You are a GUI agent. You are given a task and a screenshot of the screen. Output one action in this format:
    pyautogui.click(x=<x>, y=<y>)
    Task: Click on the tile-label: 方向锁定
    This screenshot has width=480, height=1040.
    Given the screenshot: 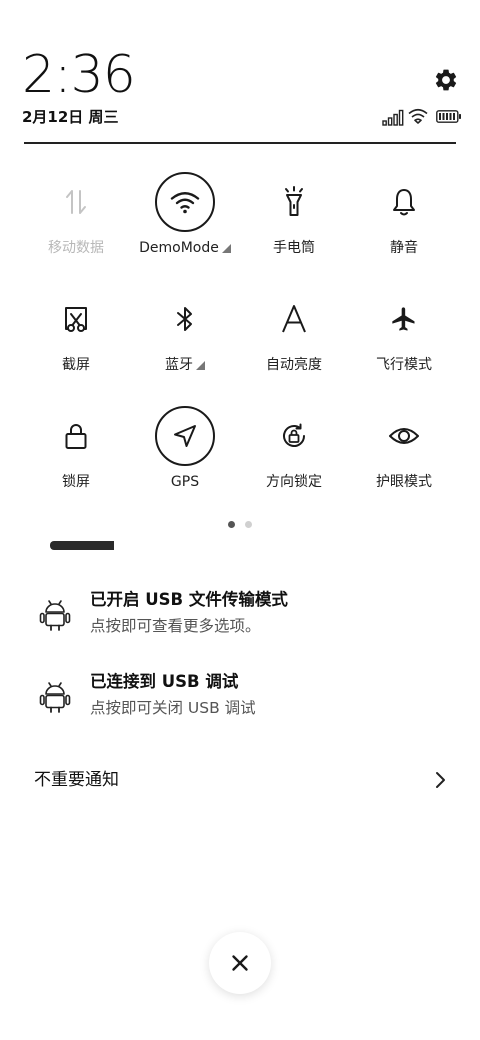 What is the action you would take?
    pyautogui.click(x=294, y=482)
    